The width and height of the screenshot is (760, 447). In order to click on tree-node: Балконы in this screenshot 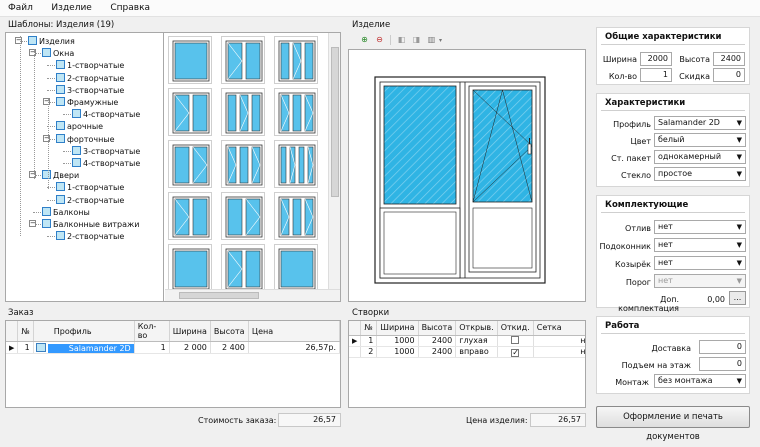, I will do `click(66, 212)`.